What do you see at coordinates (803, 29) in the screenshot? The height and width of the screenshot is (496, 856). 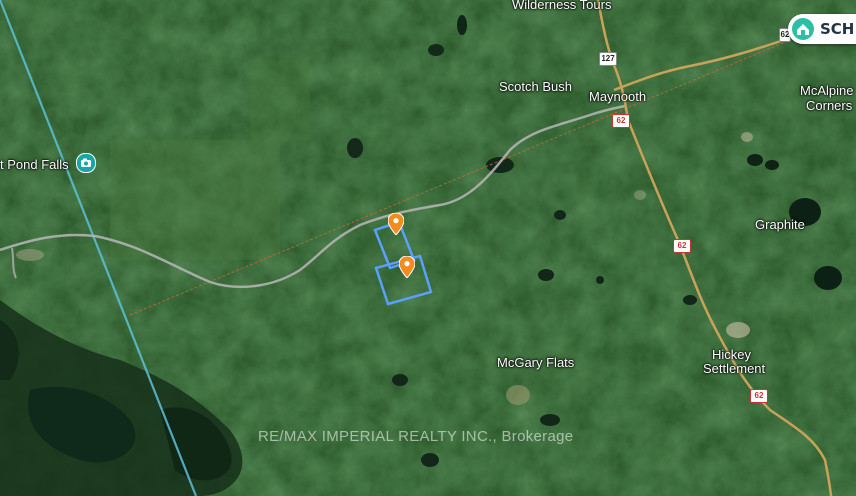 I see `home-logo-icon` at bounding box center [803, 29].